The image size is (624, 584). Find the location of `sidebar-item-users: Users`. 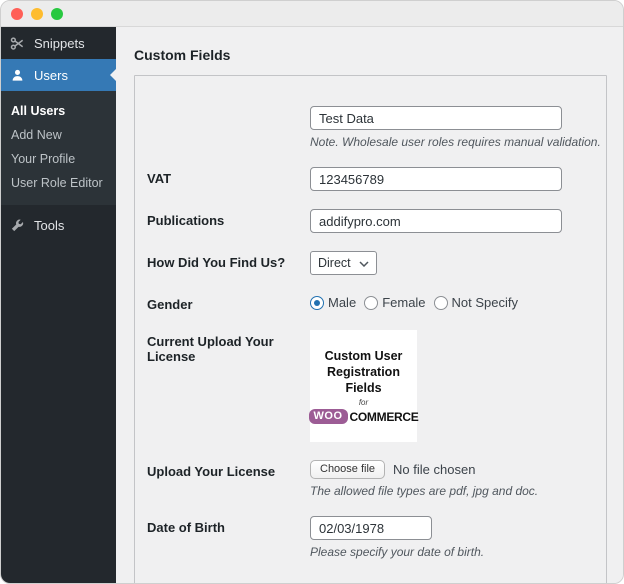

sidebar-item-users: Users is located at coordinates (58, 75).